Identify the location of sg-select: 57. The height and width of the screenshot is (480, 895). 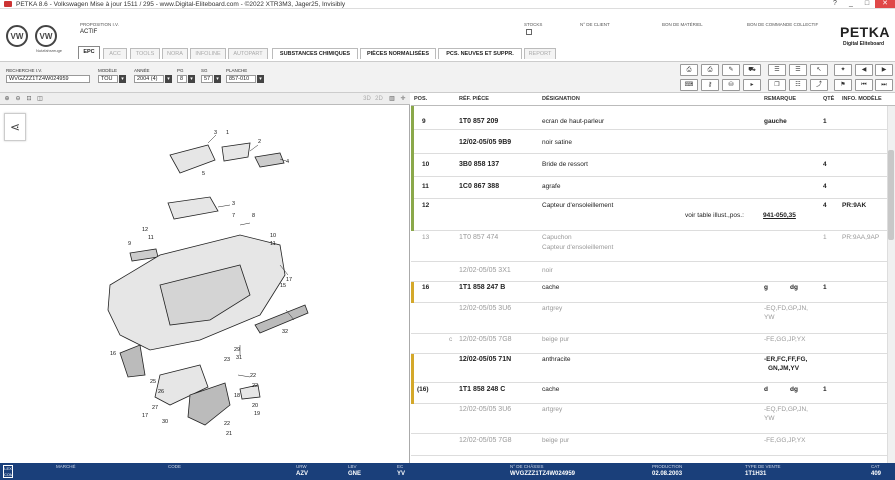
(207, 79).